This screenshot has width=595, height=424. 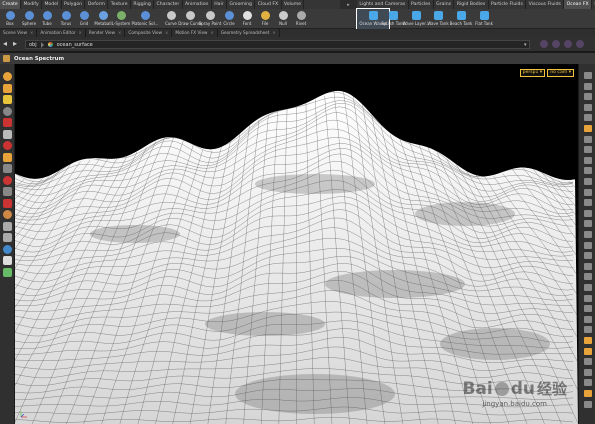 I want to click on magnet-tool-icon, so click(x=7, y=203).